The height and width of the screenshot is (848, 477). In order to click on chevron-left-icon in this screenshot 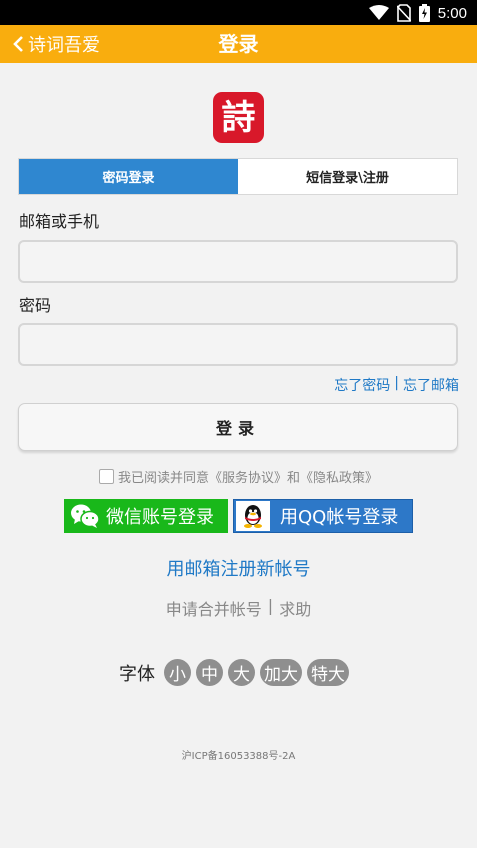, I will do `click(18, 44)`.